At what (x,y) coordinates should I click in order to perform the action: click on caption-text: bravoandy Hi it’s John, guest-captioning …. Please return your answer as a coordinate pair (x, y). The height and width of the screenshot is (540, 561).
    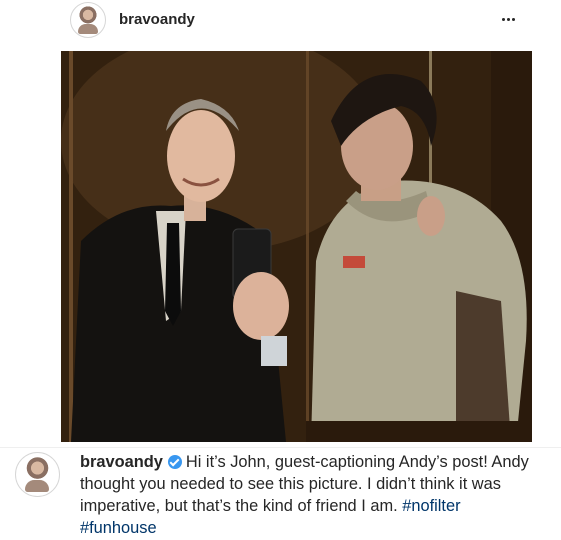
    Looking at the image, I should click on (310, 495).